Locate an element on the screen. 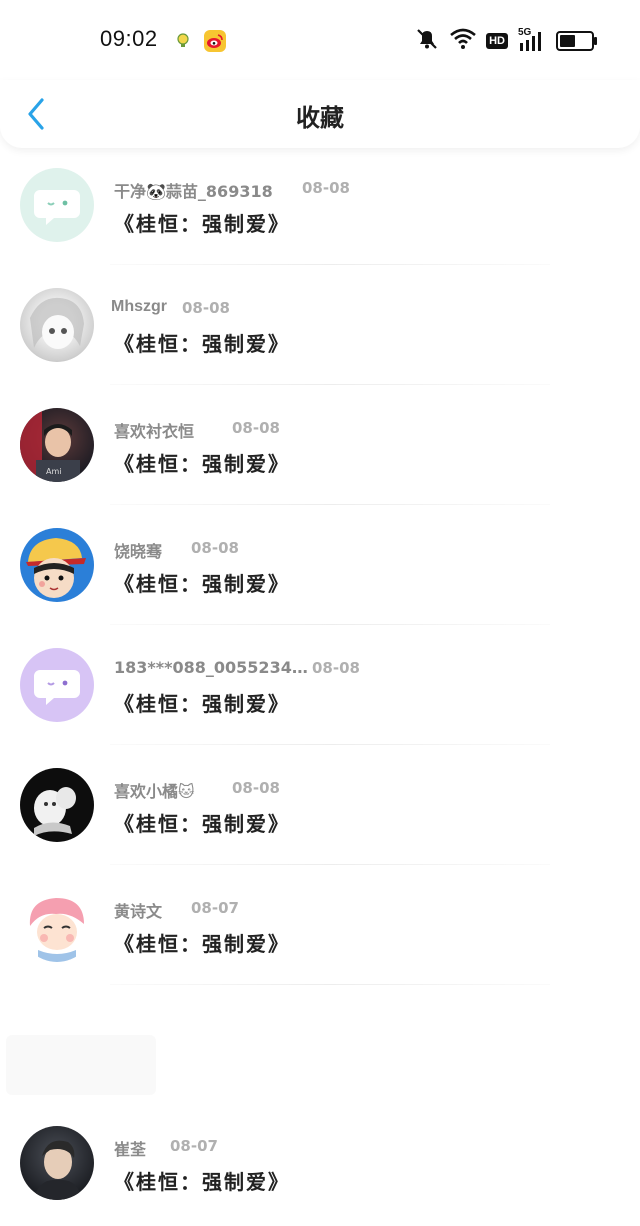 The width and height of the screenshot is (640, 1226). user-name: 饶晓骞 is located at coordinates (138, 550).